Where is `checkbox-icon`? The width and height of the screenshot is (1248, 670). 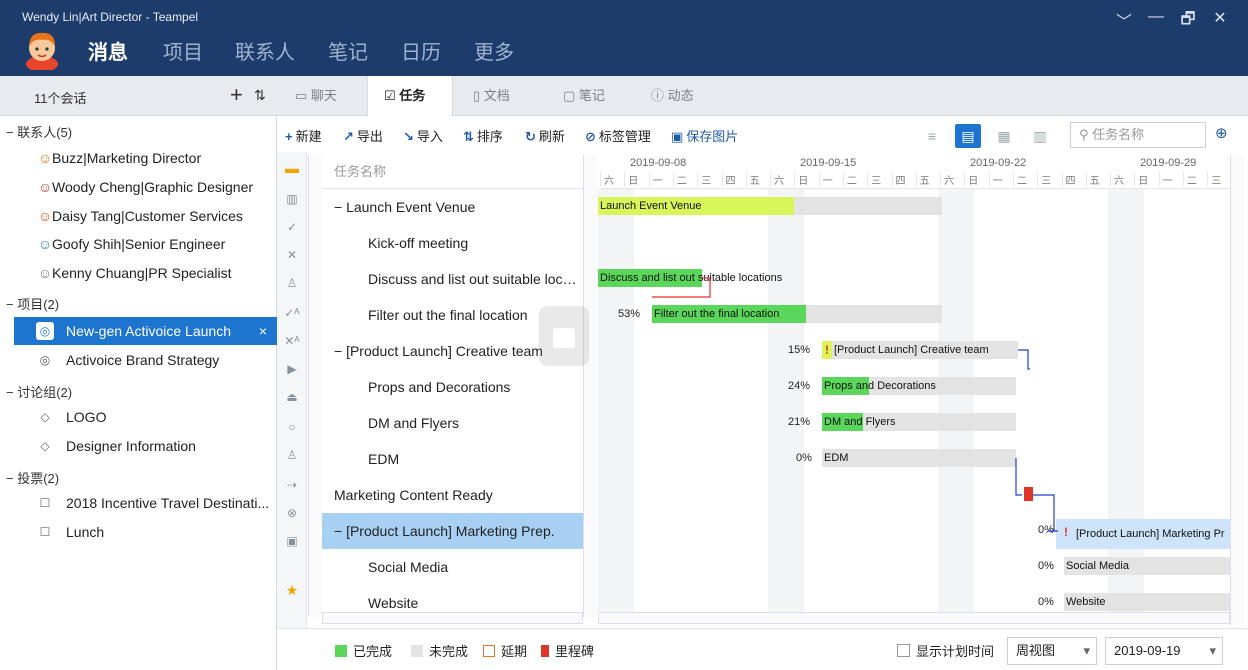 checkbox-icon is located at coordinates (903, 650).